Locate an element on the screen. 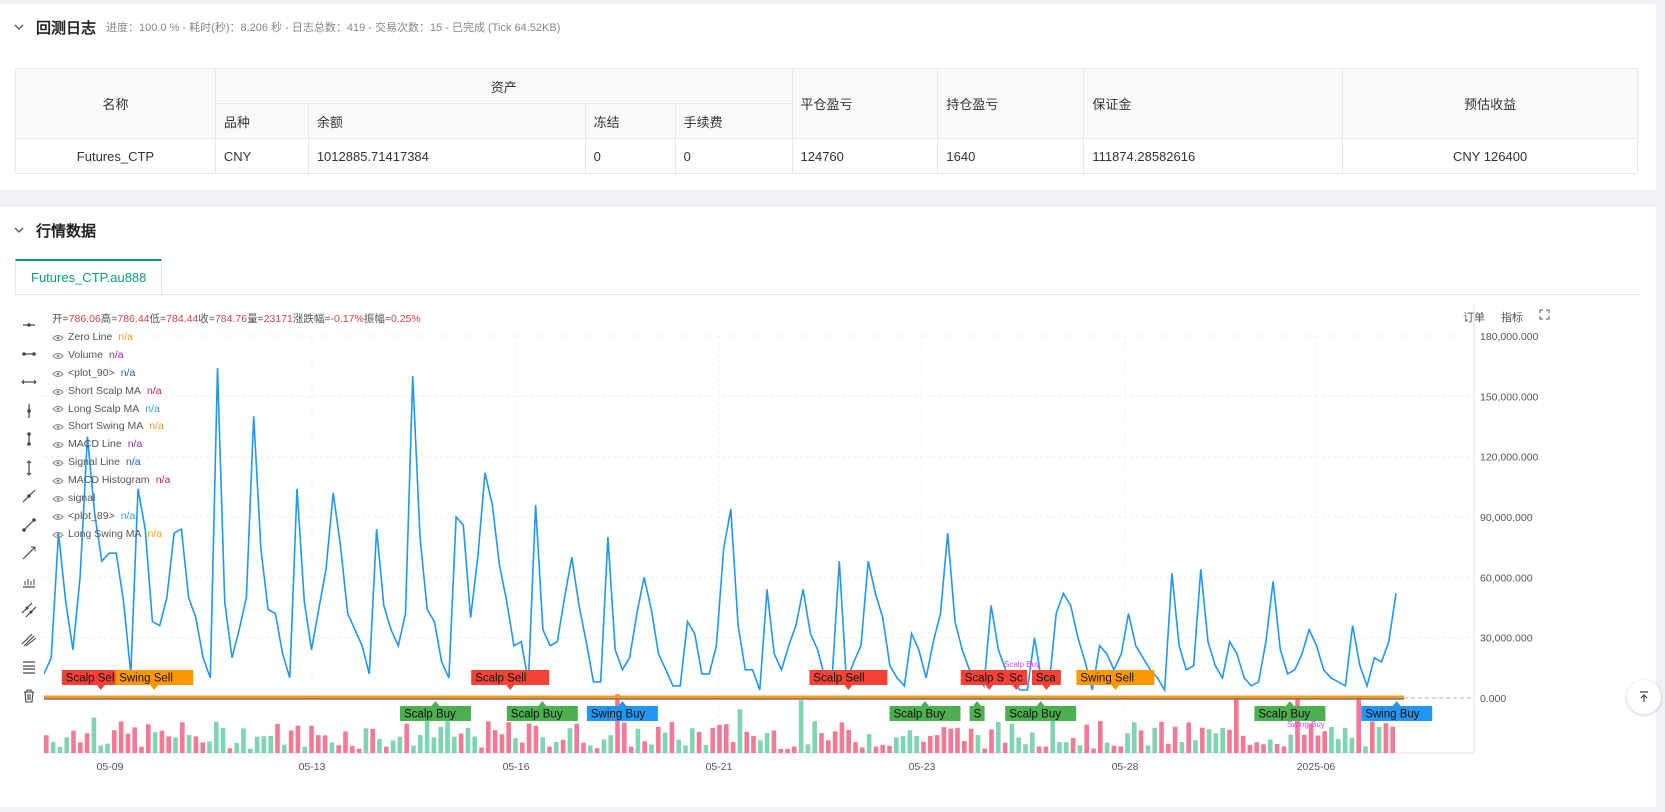 The image size is (1665, 812). order-button: 订单 is located at coordinates (1474, 317).